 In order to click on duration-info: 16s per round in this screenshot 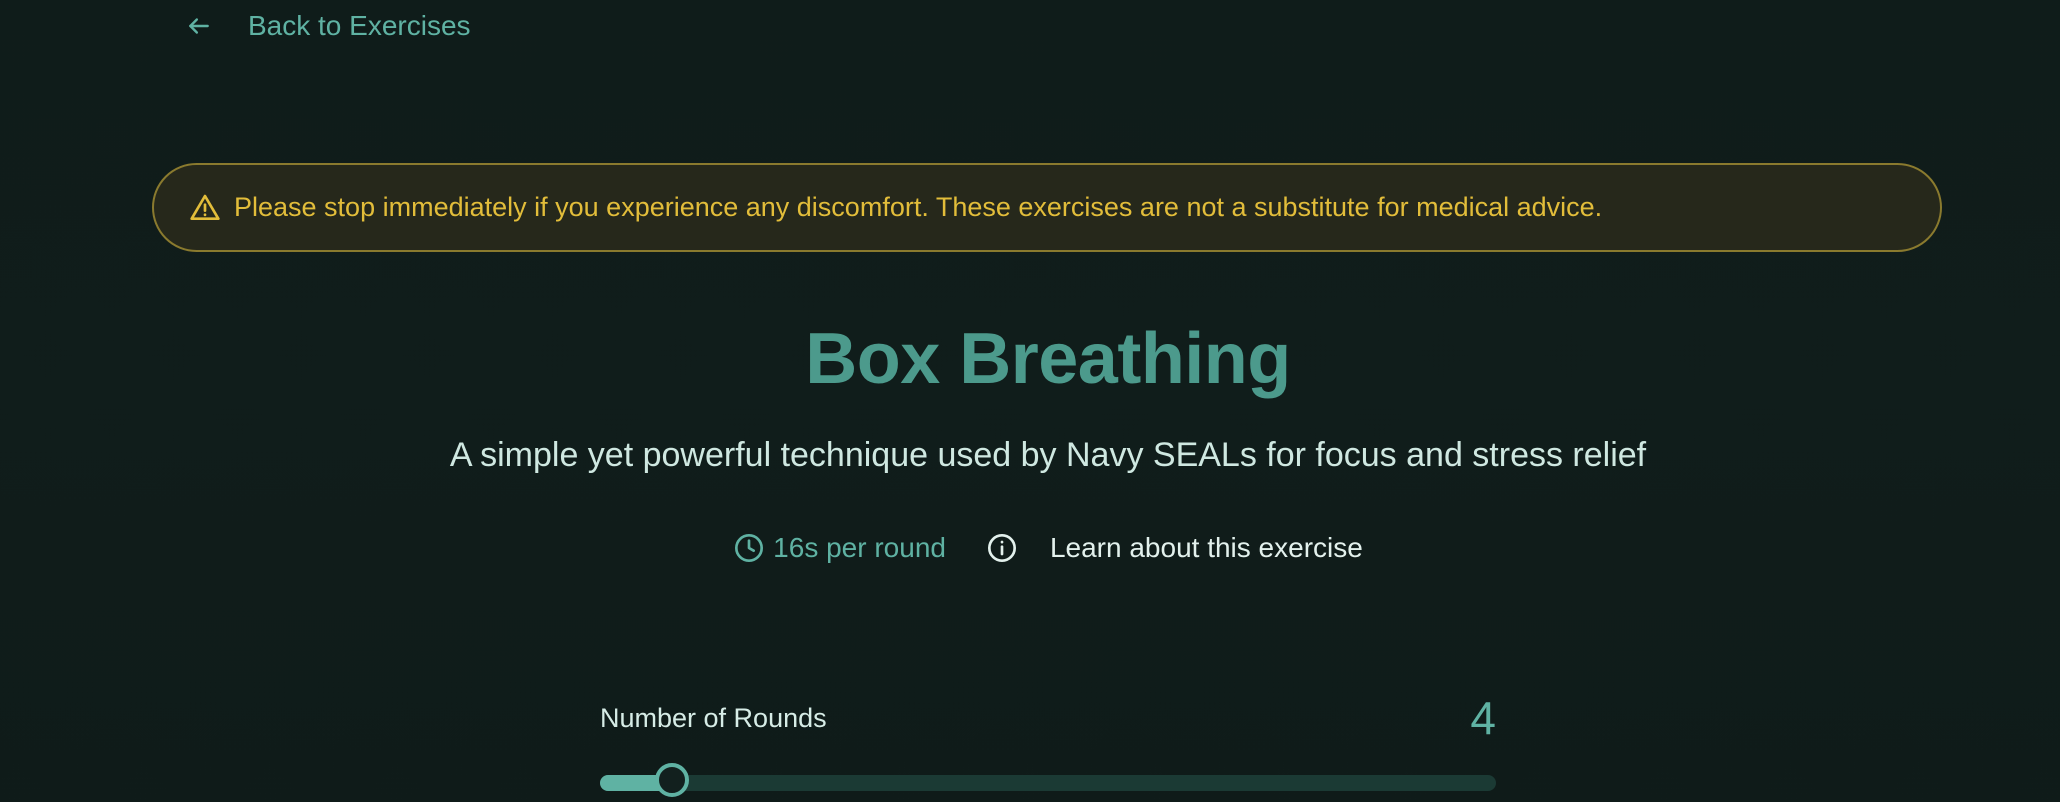, I will do `click(839, 548)`.